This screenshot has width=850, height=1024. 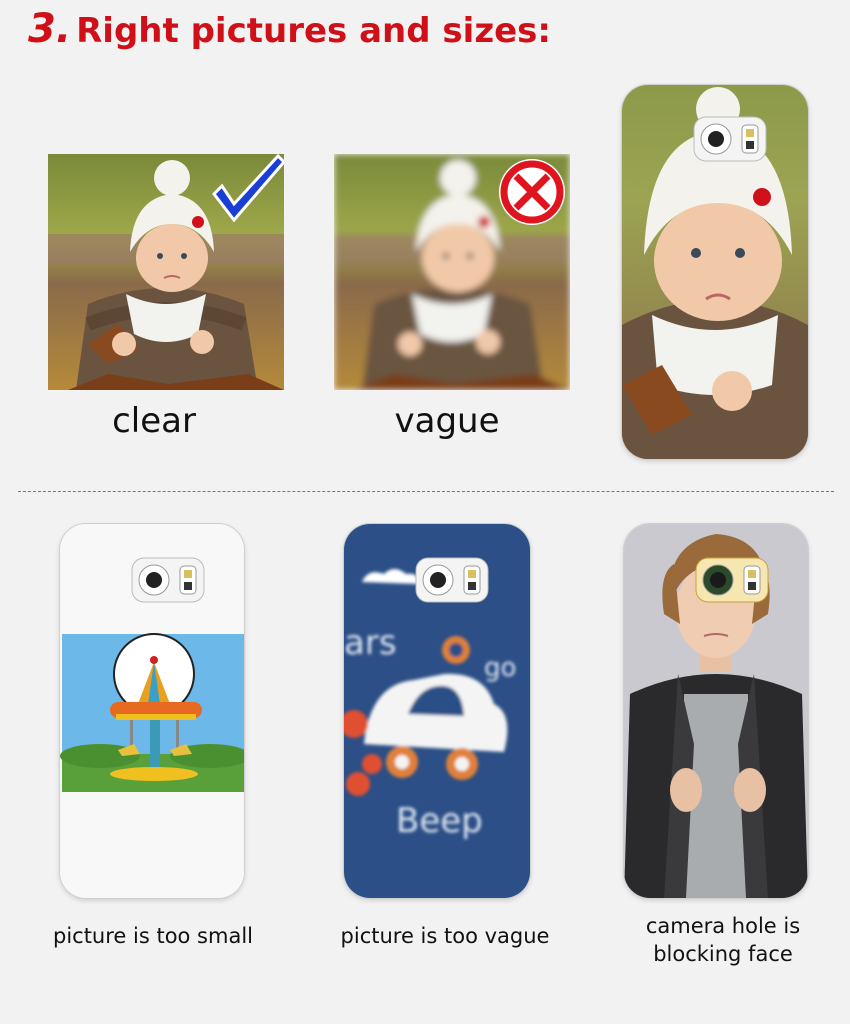 I want to click on too-vague-label: picture is too vague, so click(x=445, y=936).